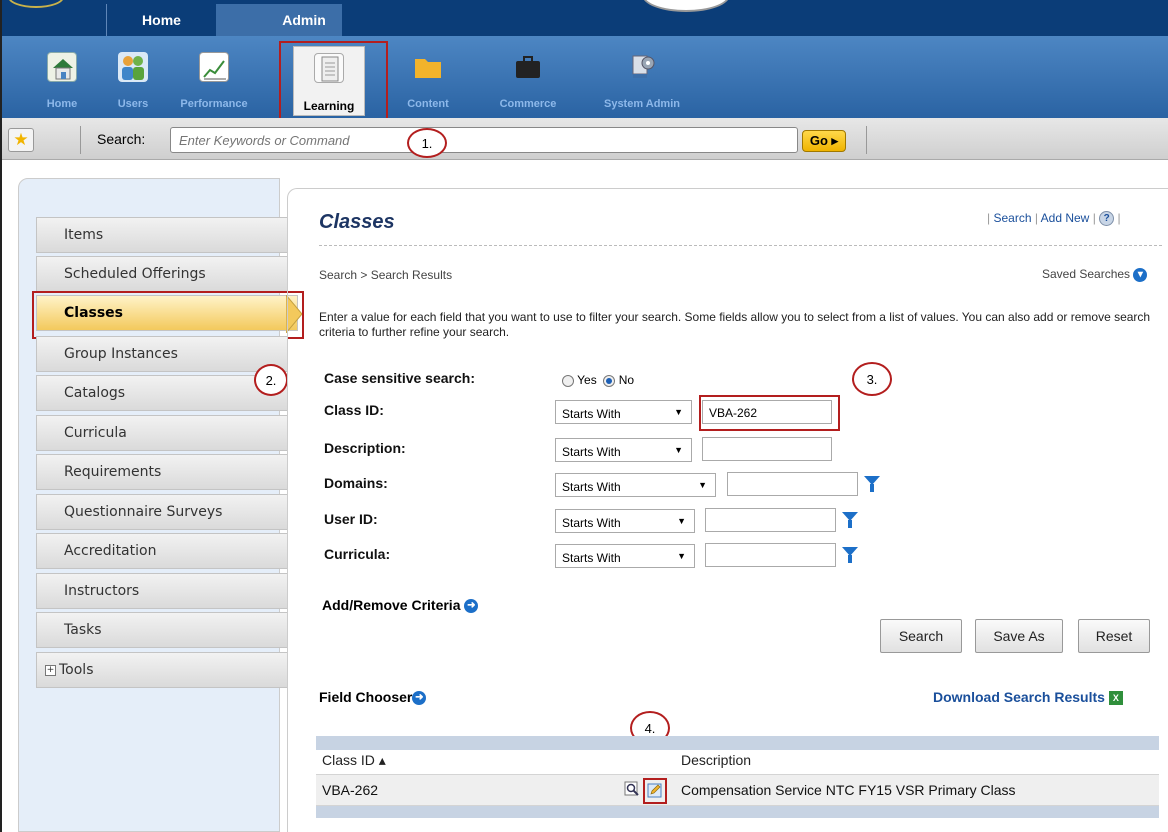 This screenshot has width=1168, height=832. I want to click on page-title: Classes, so click(357, 222).